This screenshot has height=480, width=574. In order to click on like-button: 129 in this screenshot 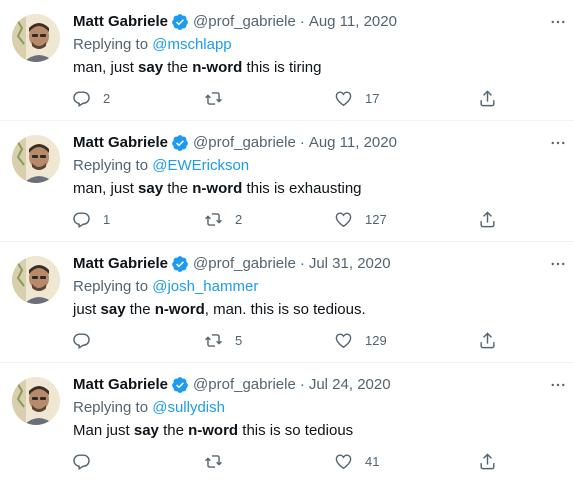, I will do `click(360, 340)`.